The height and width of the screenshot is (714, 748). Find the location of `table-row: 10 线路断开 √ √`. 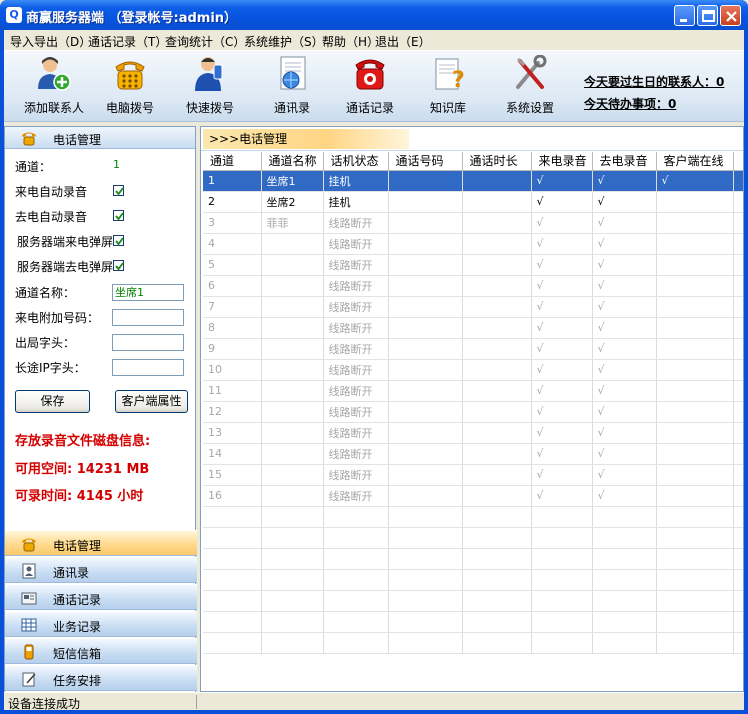

table-row: 10 线路断开 √ √ is located at coordinates (473, 370).